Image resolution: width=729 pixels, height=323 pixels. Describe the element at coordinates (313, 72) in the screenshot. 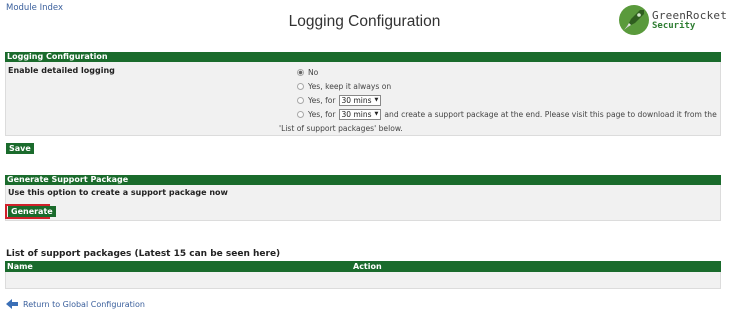

I see `option-no-label: No` at that location.